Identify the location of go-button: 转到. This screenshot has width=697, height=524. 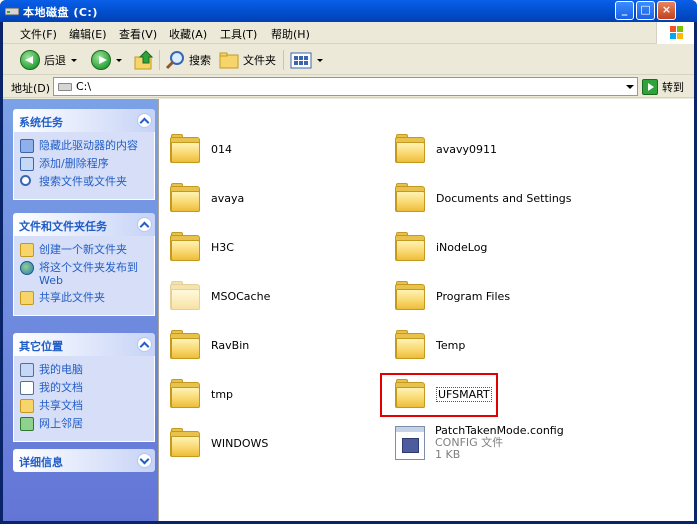
(663, 87).